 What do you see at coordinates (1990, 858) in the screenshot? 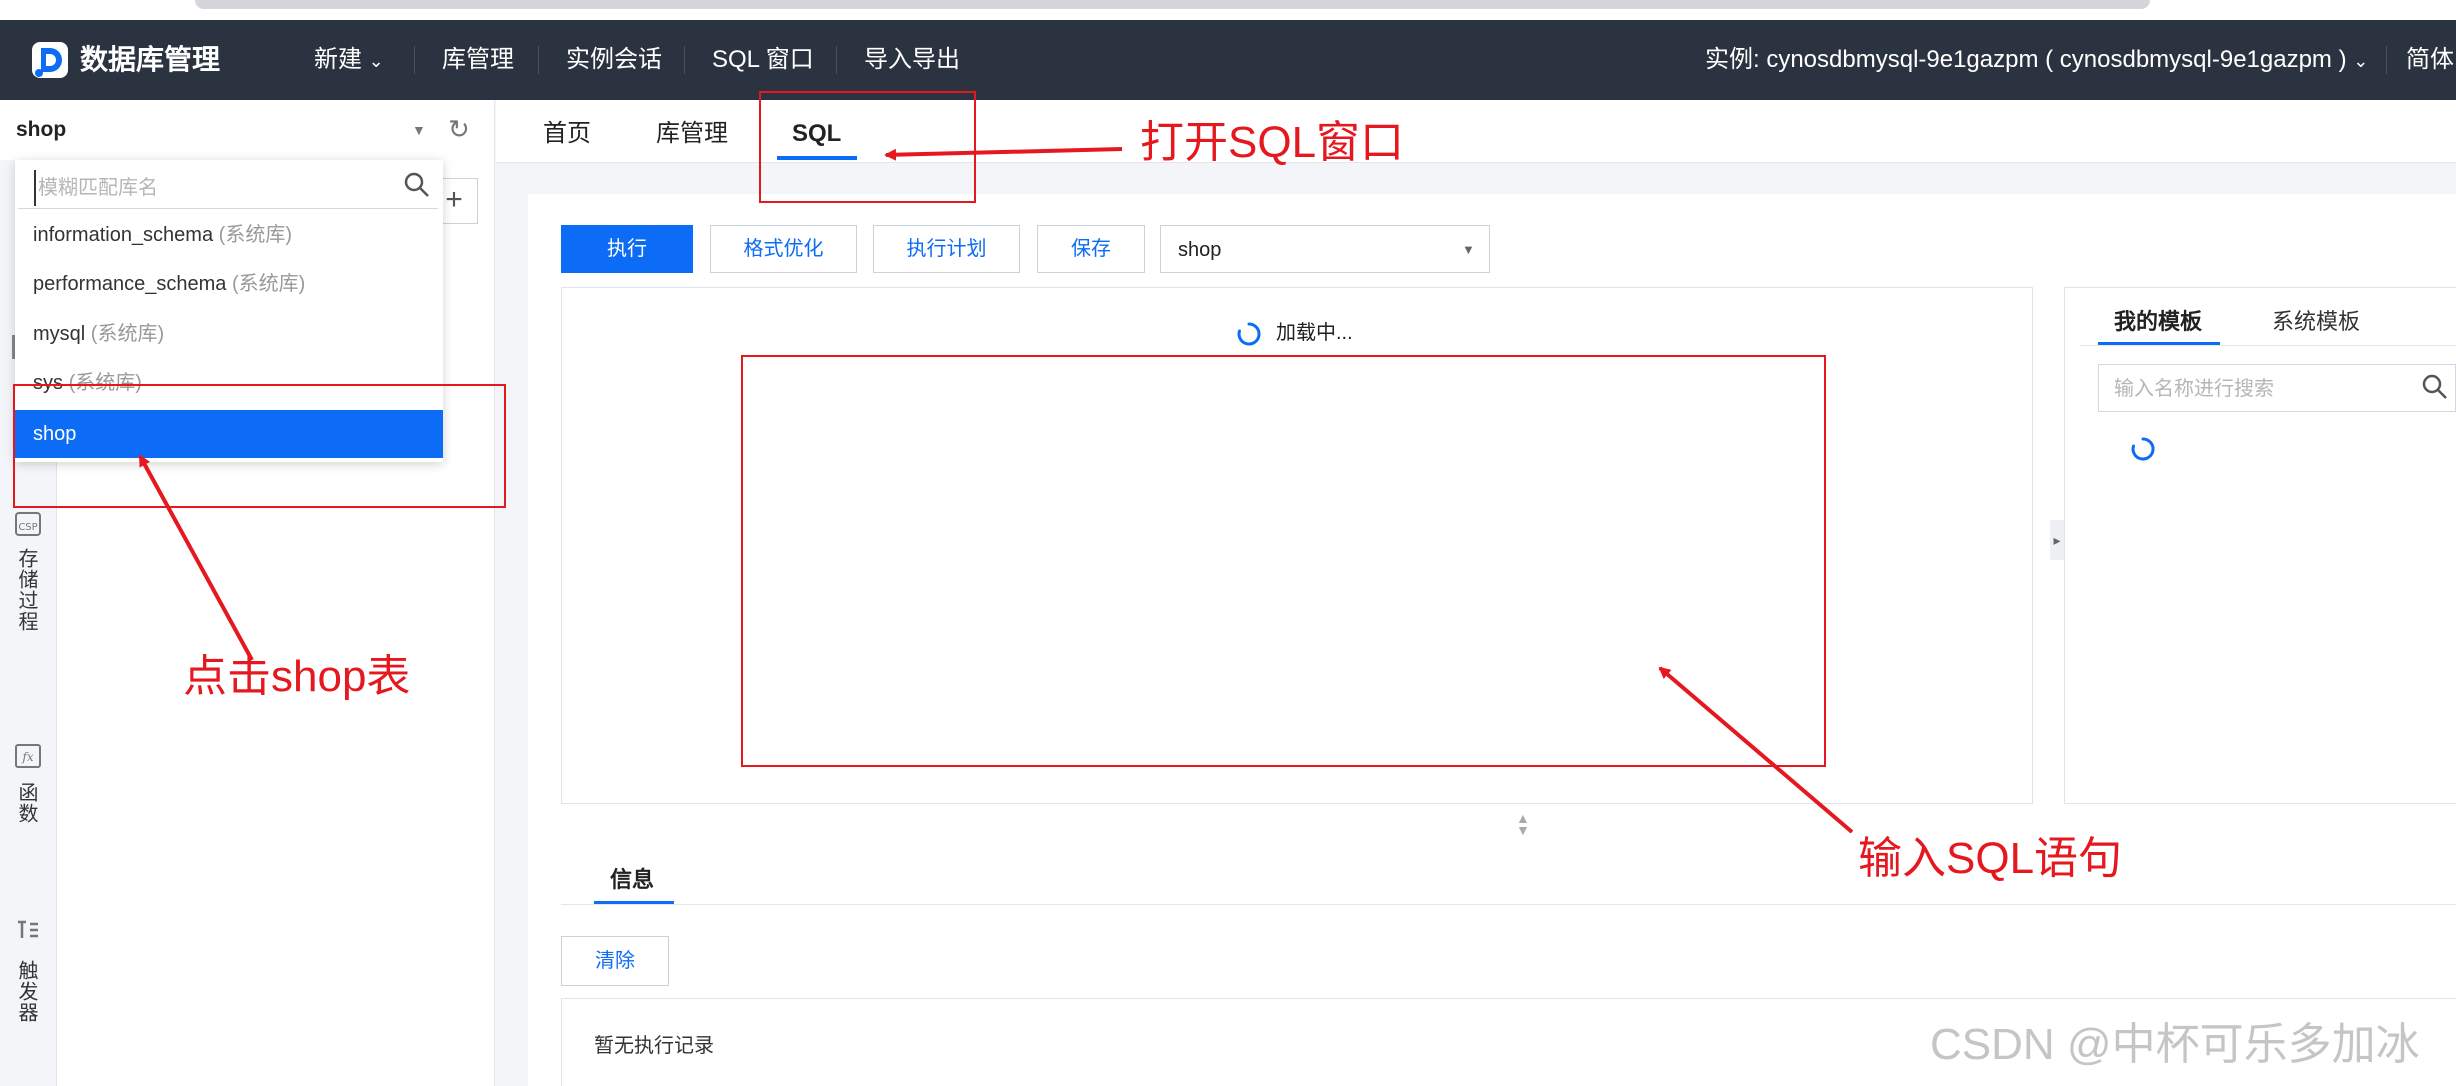
I see `annotation-input-sql: 输入SQL语句` at bounding box center [1990, 858].